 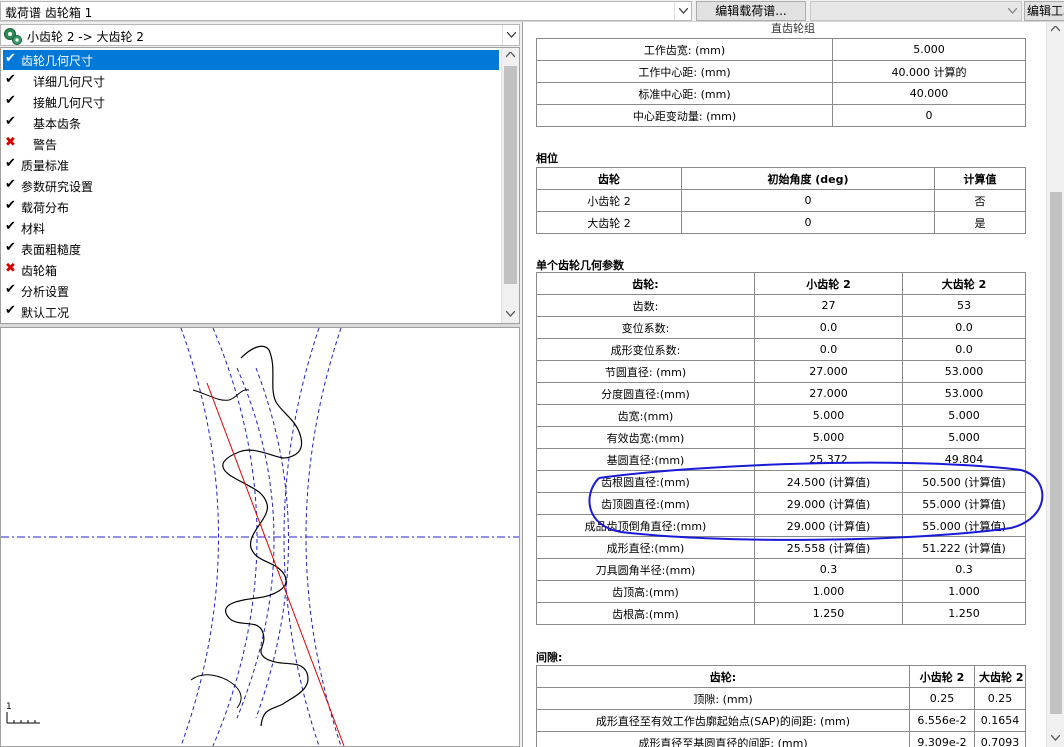 What do you see at coordinates (1056, 453) in the screenshot?
I see `report-scrollbar-thumb` at bounding box center [1056, 453].